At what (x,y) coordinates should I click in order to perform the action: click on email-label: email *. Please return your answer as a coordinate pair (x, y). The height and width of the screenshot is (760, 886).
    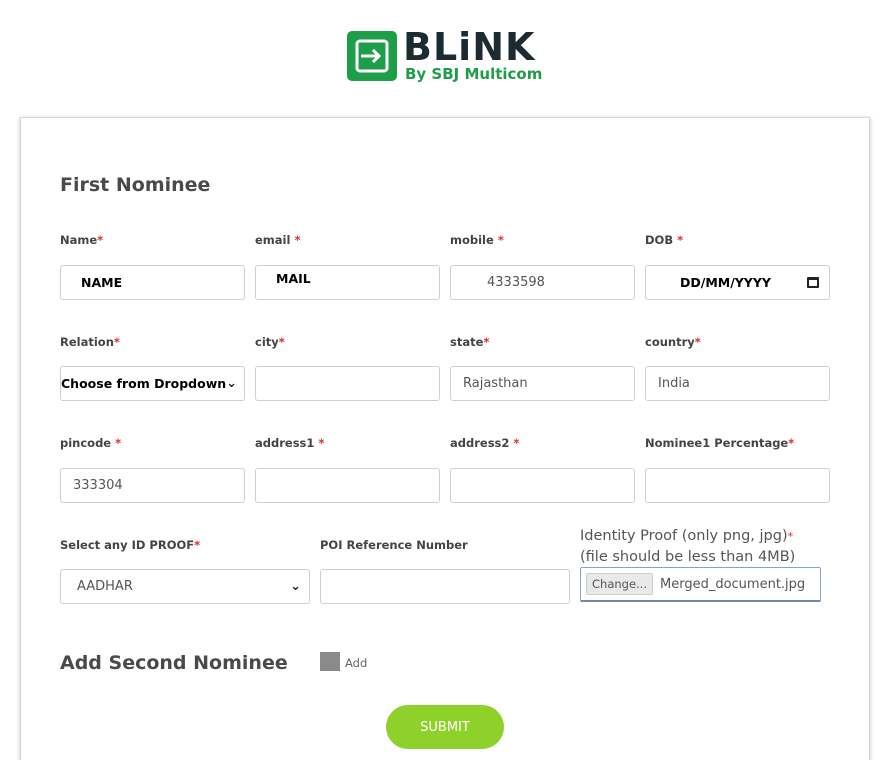
    Looking at the image, I should click on (278, 240).